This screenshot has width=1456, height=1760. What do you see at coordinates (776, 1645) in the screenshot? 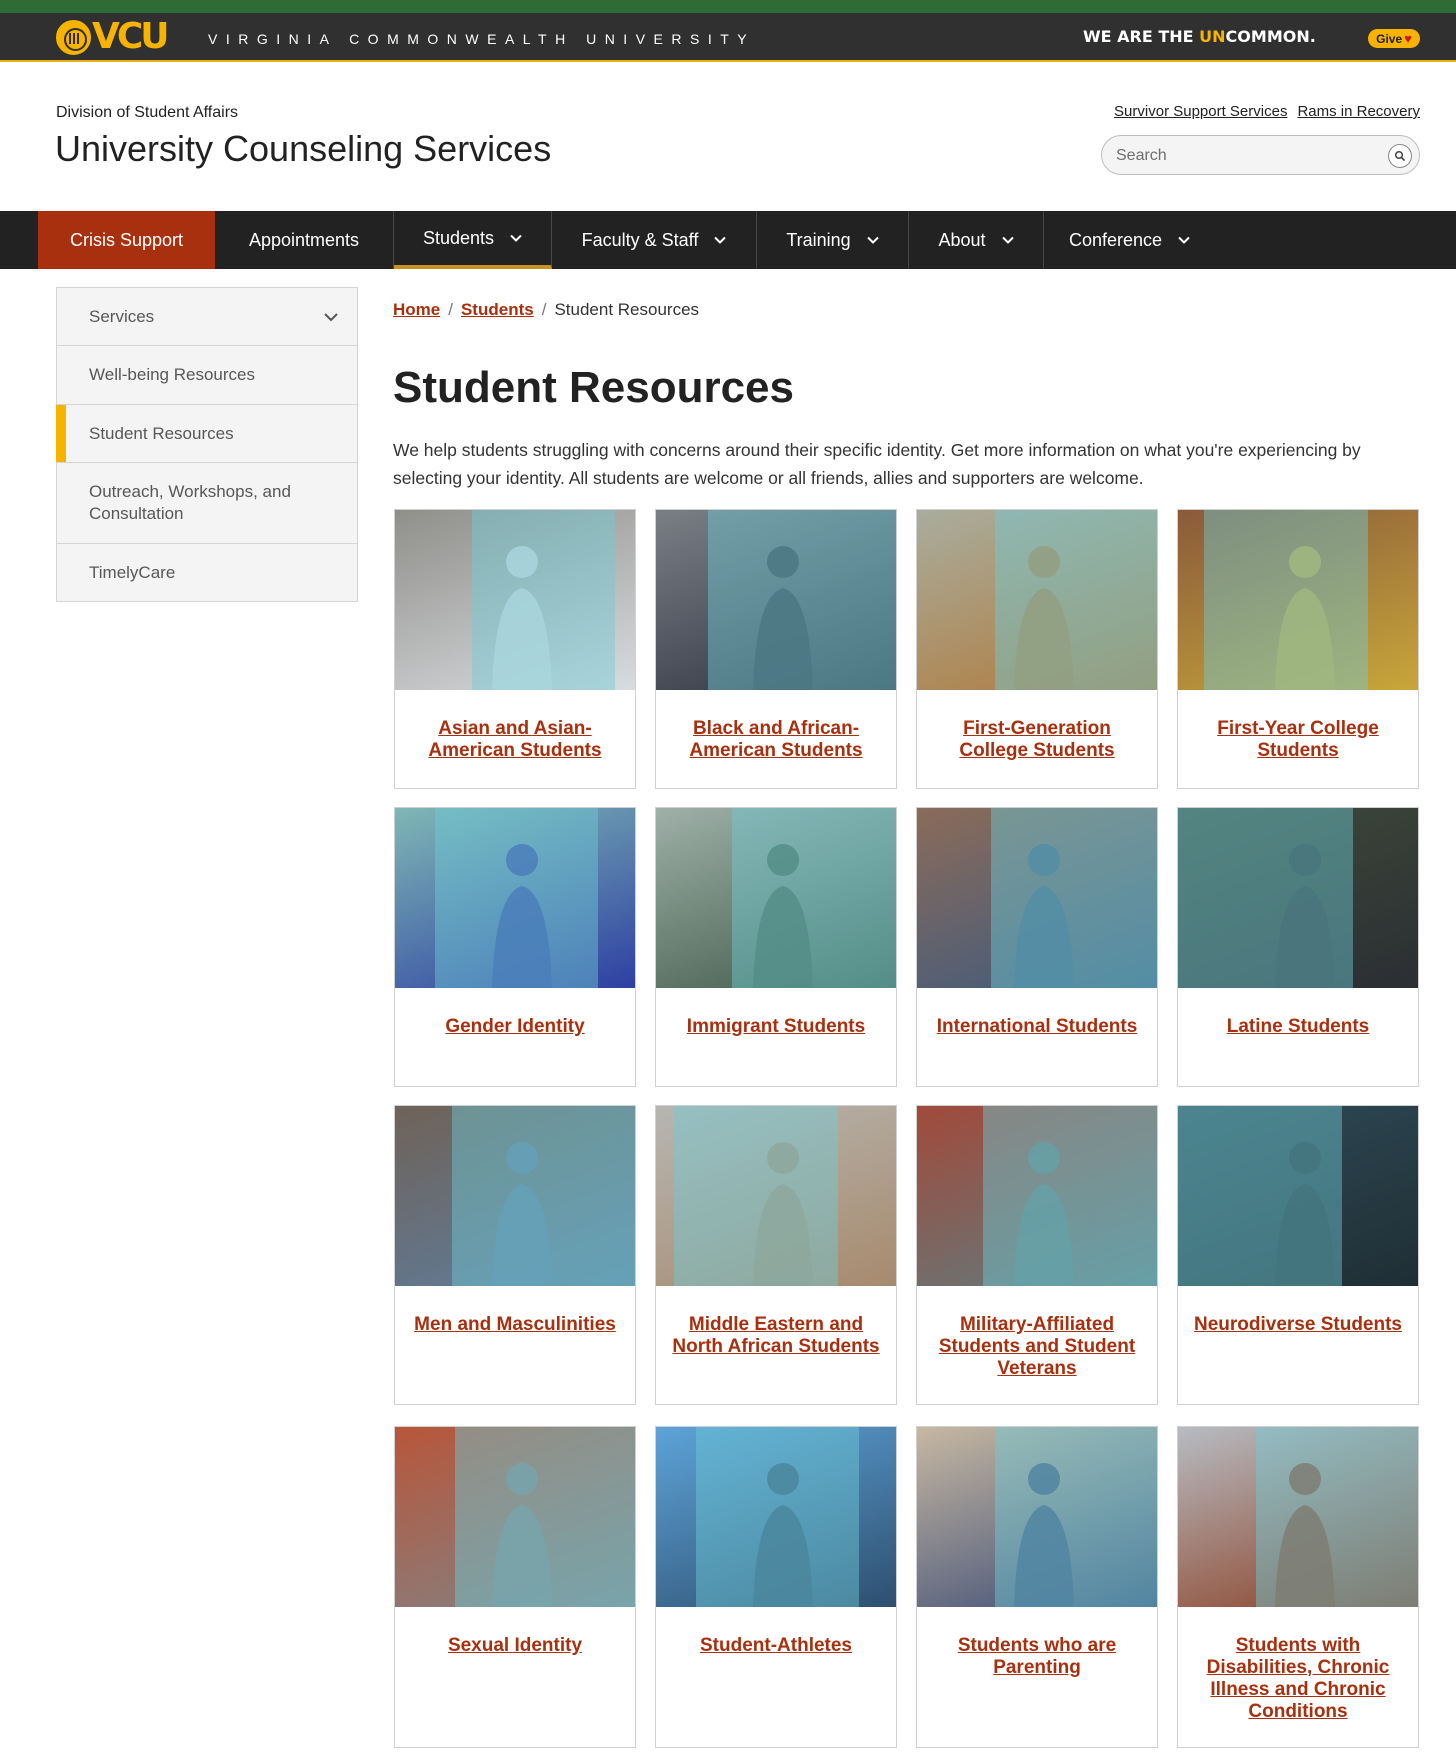
I see `card-link: Student-Athletes` at bounding box center [776, 1645].